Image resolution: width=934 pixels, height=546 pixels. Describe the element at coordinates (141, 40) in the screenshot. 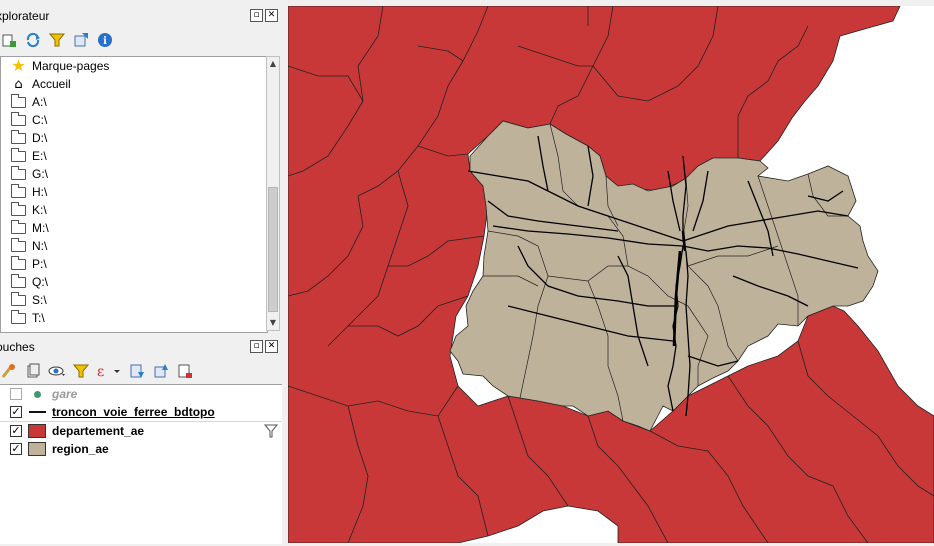

I see `browser-toolbar: i` at that location.